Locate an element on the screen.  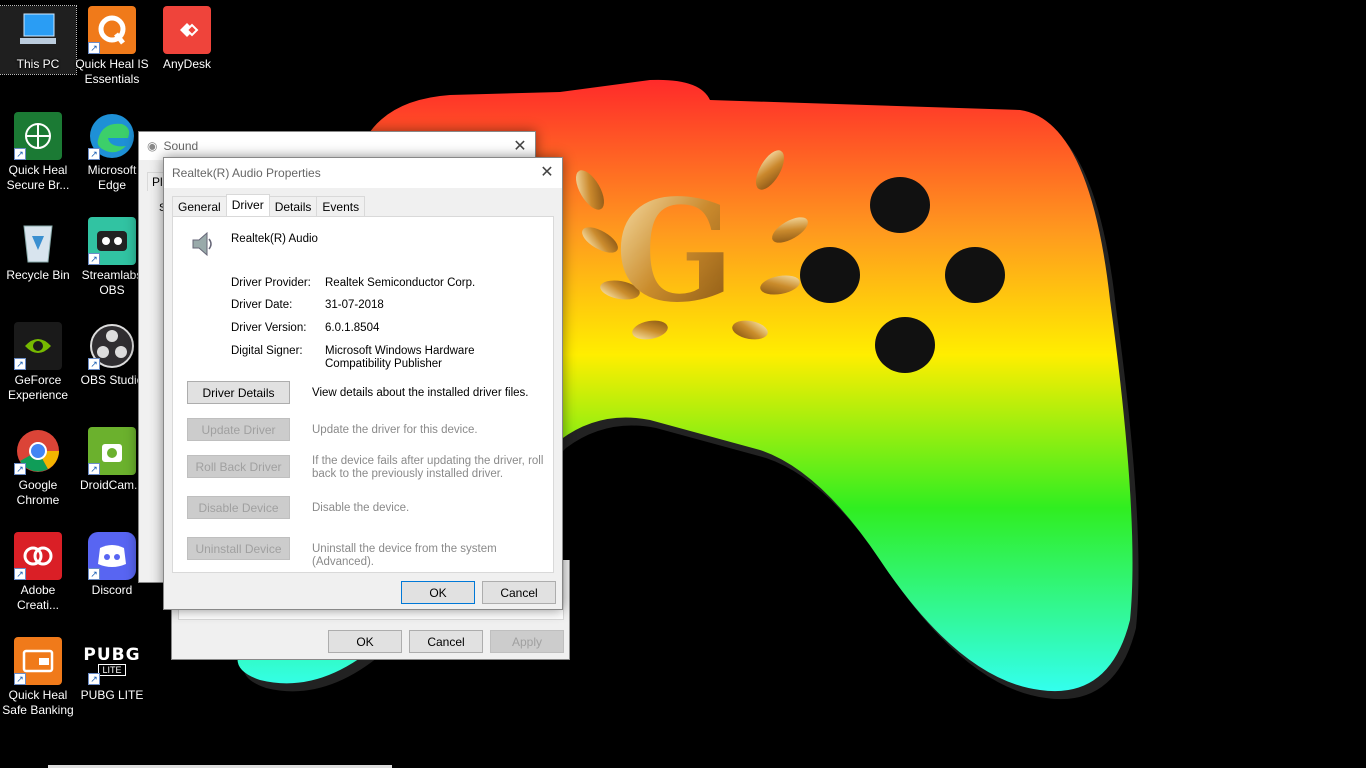
tab-general: General is located at coordinates (199, 206).